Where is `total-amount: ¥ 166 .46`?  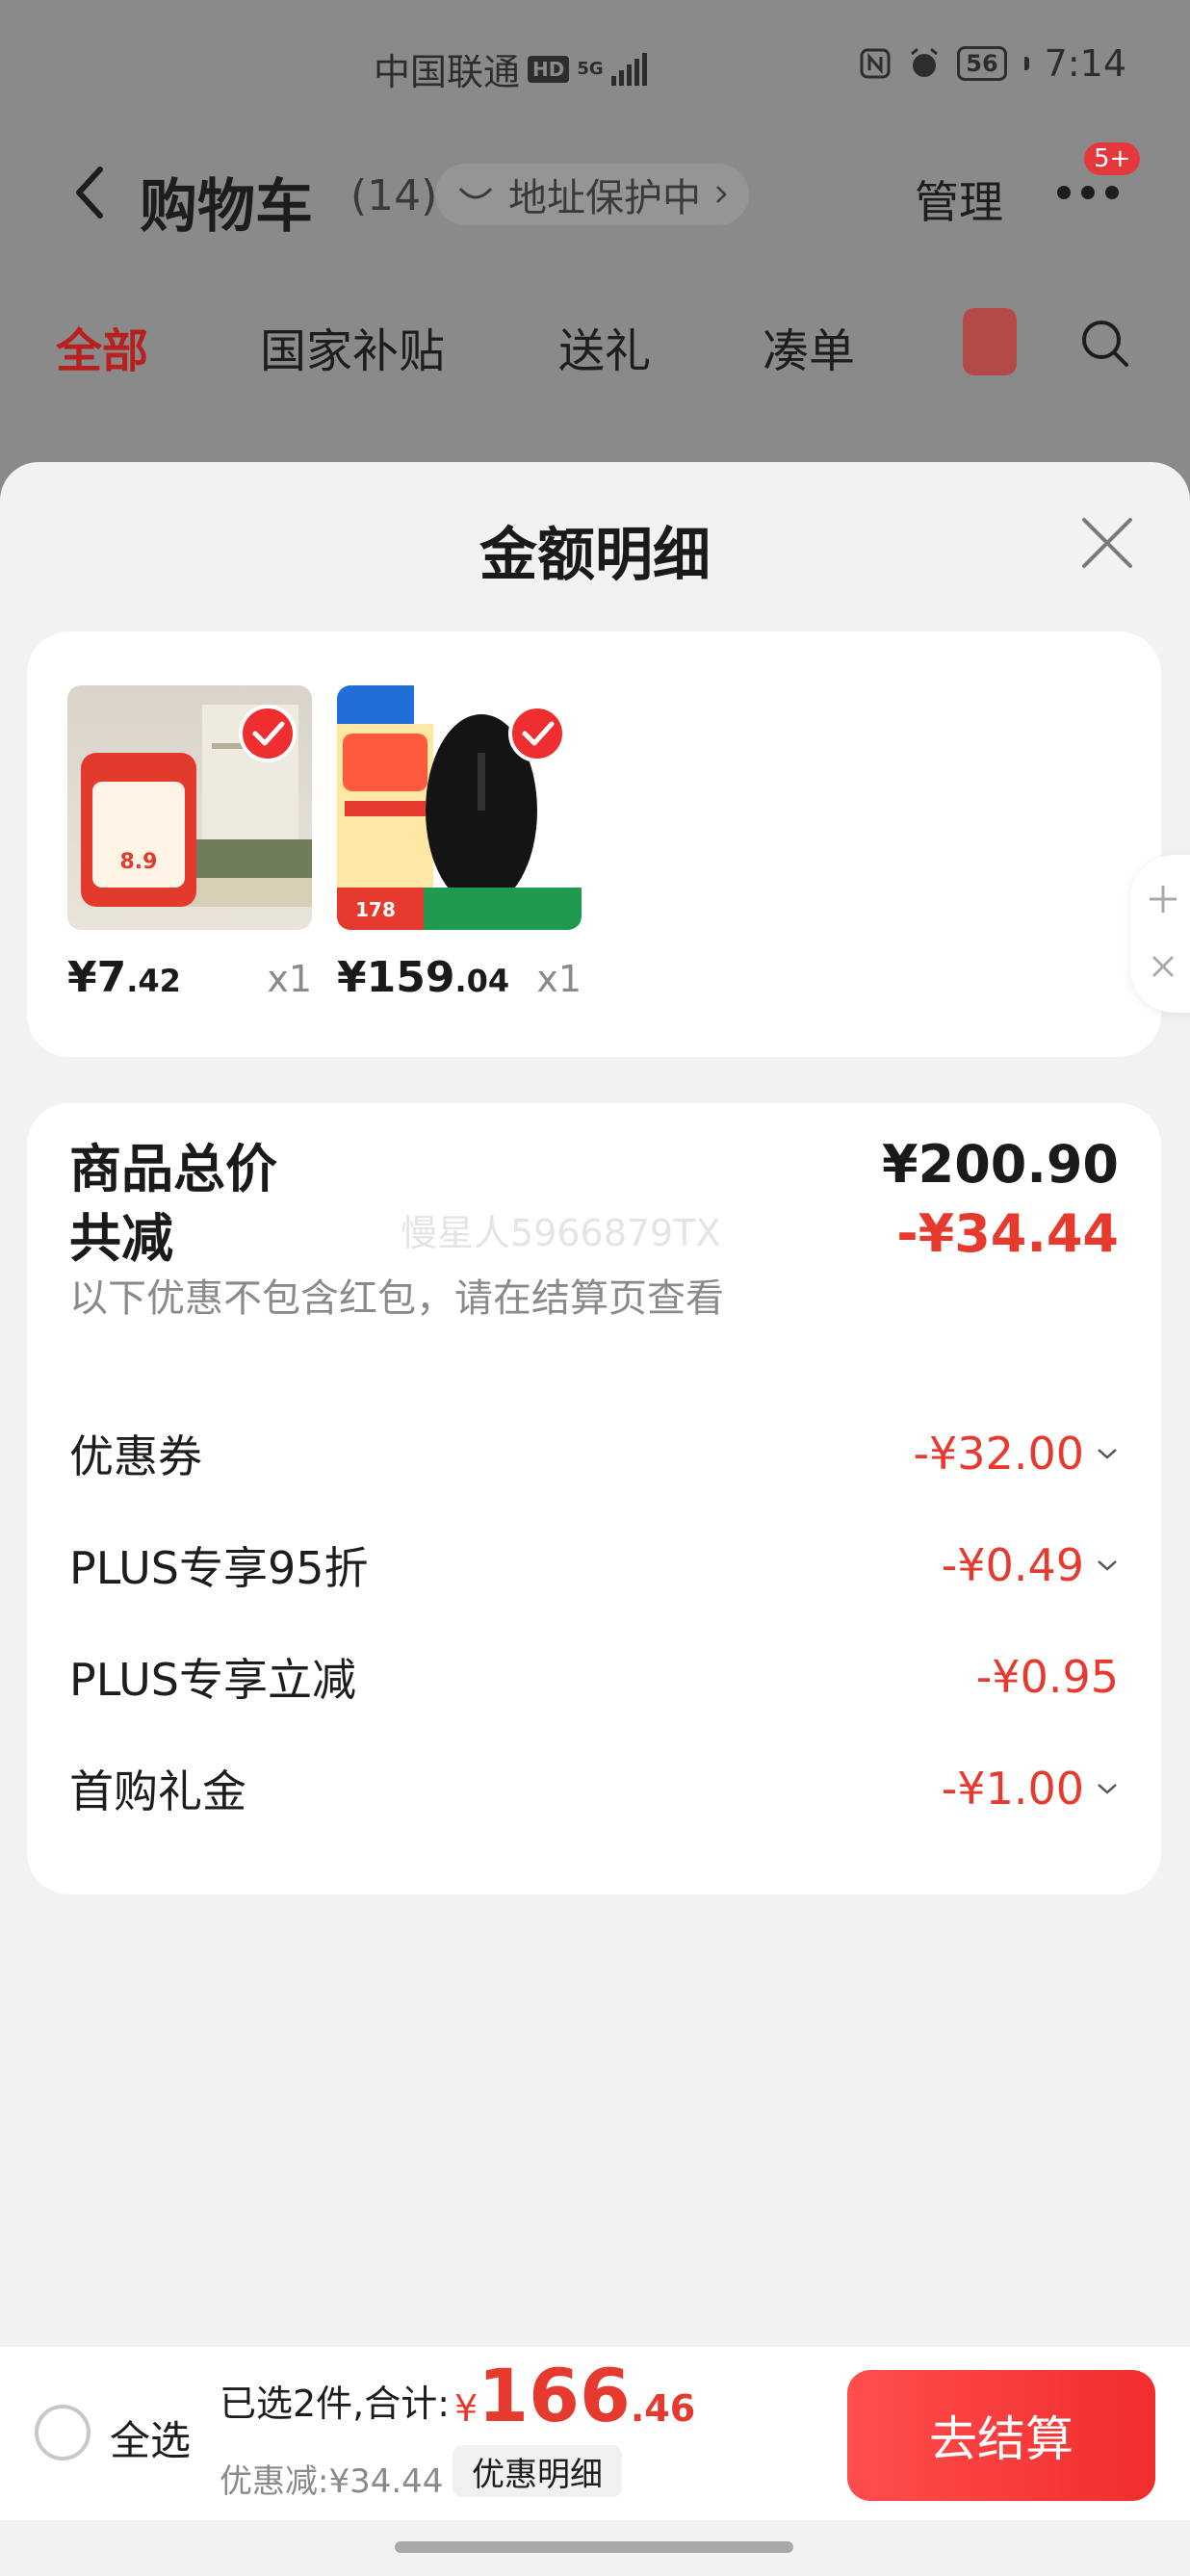
total-amount: ¥ 166 .46 is located at coordinates (574, 2395).